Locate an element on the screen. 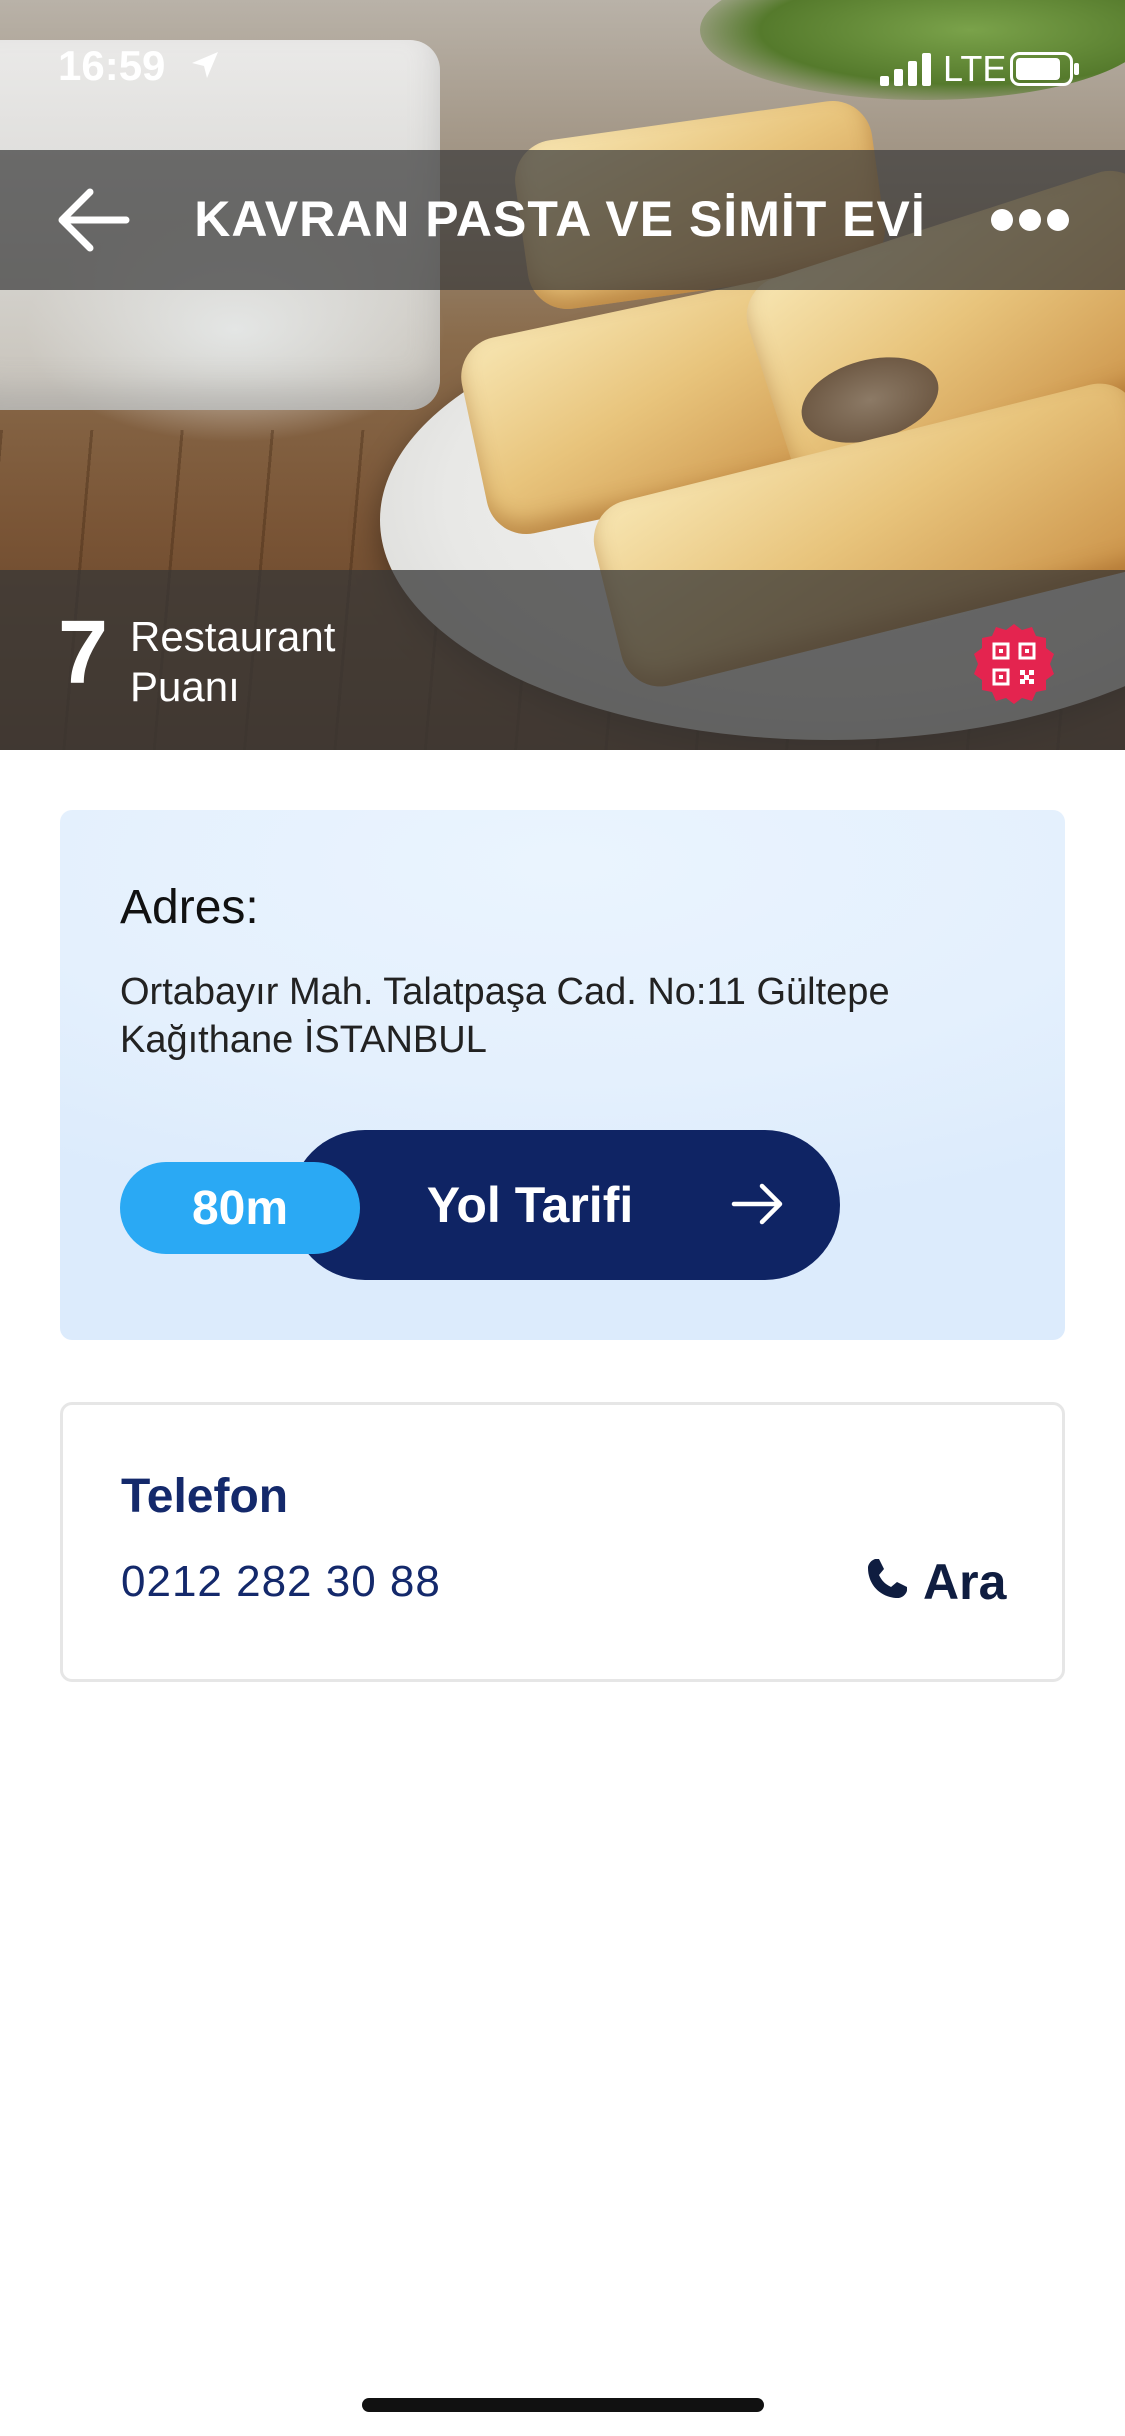 This screenshot has height=2436, width=1125. signal-icon is located at coordinates (905, 69).